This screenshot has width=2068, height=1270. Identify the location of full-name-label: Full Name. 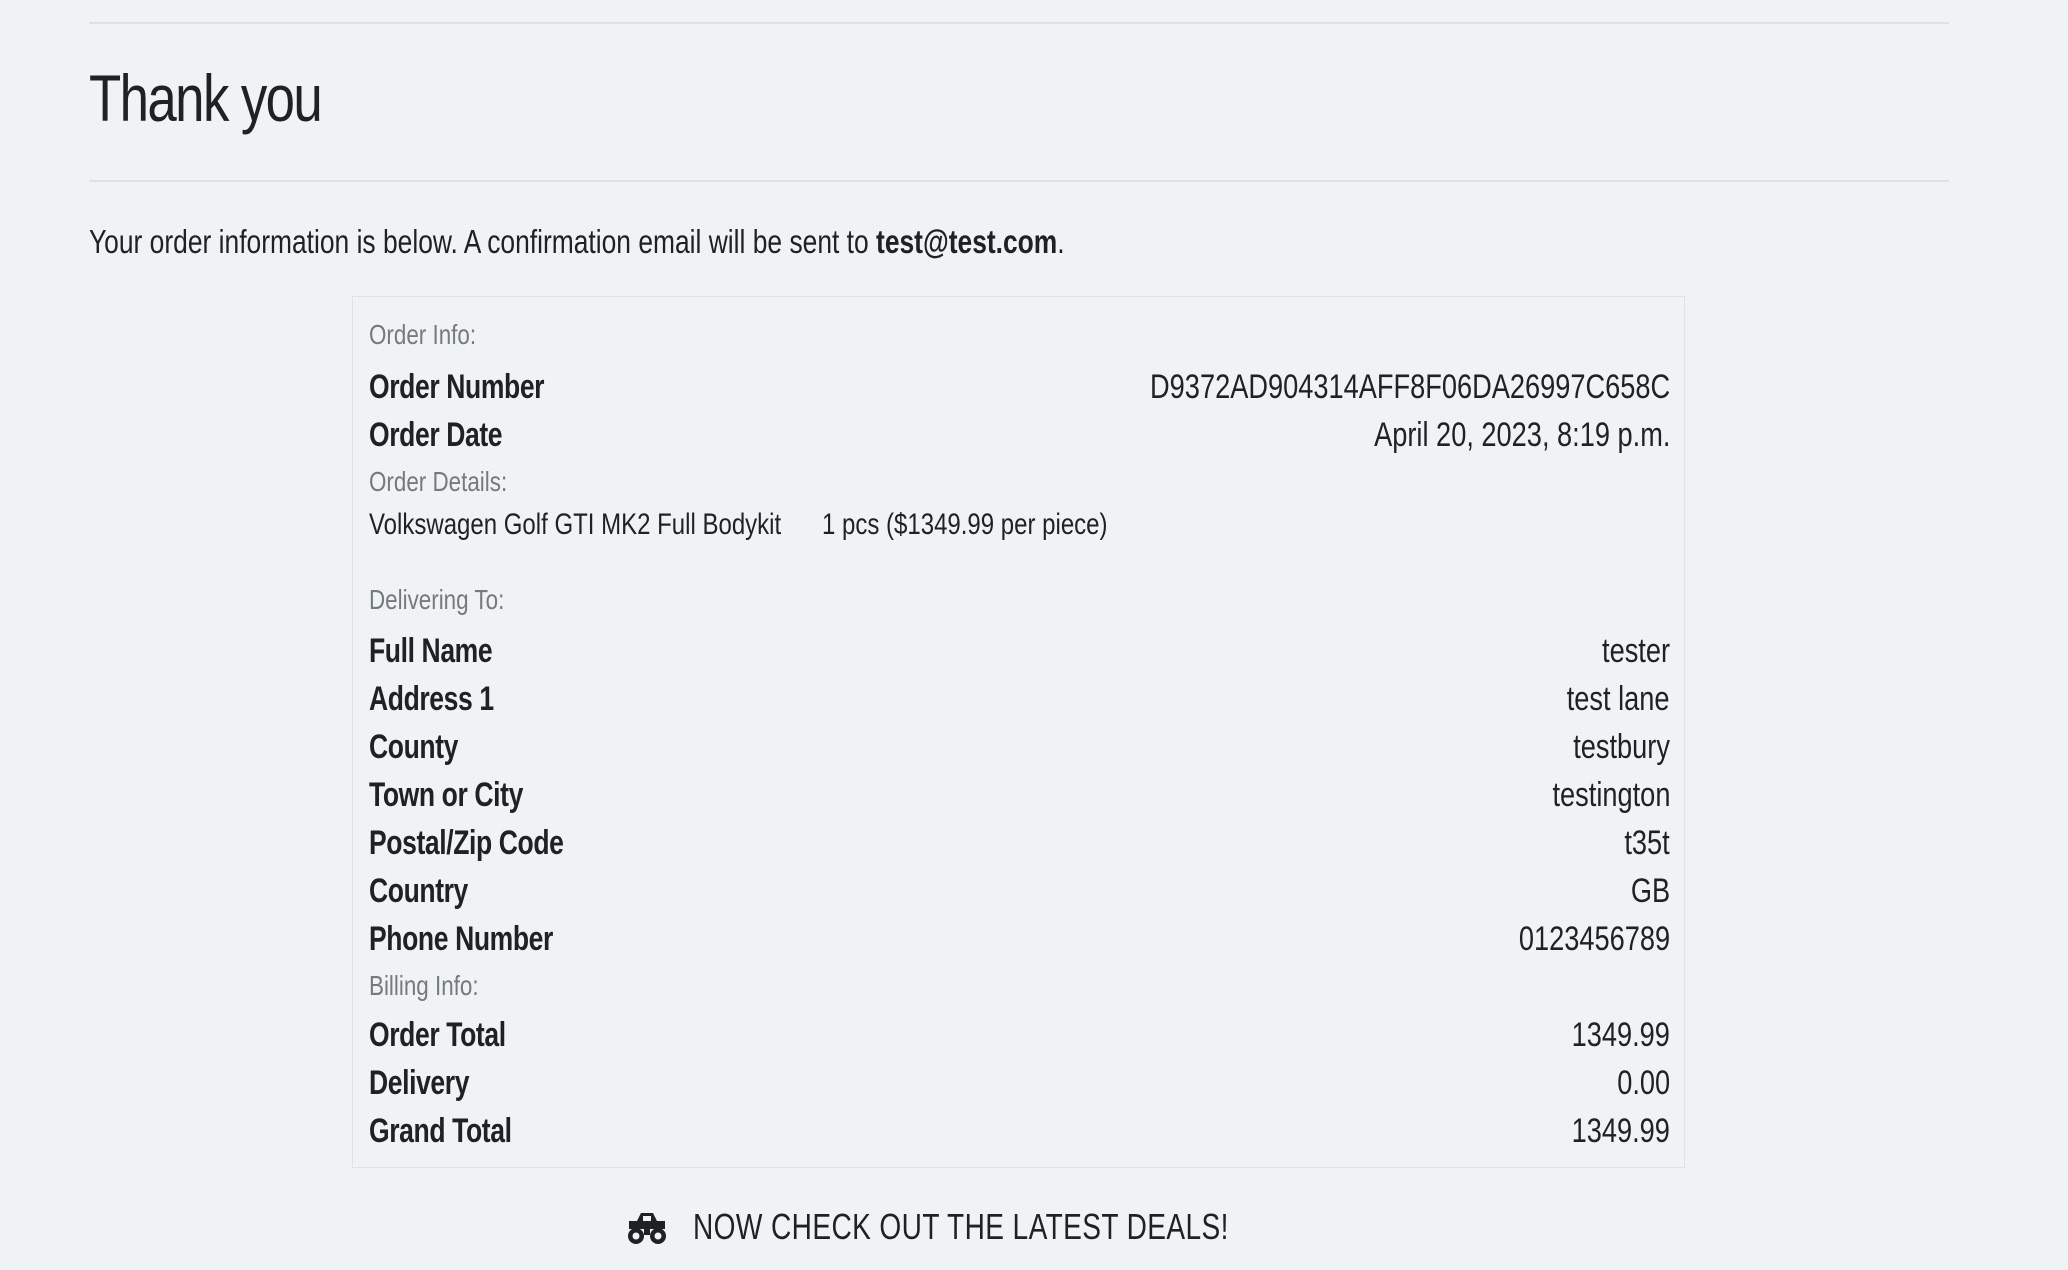
(431, 651).